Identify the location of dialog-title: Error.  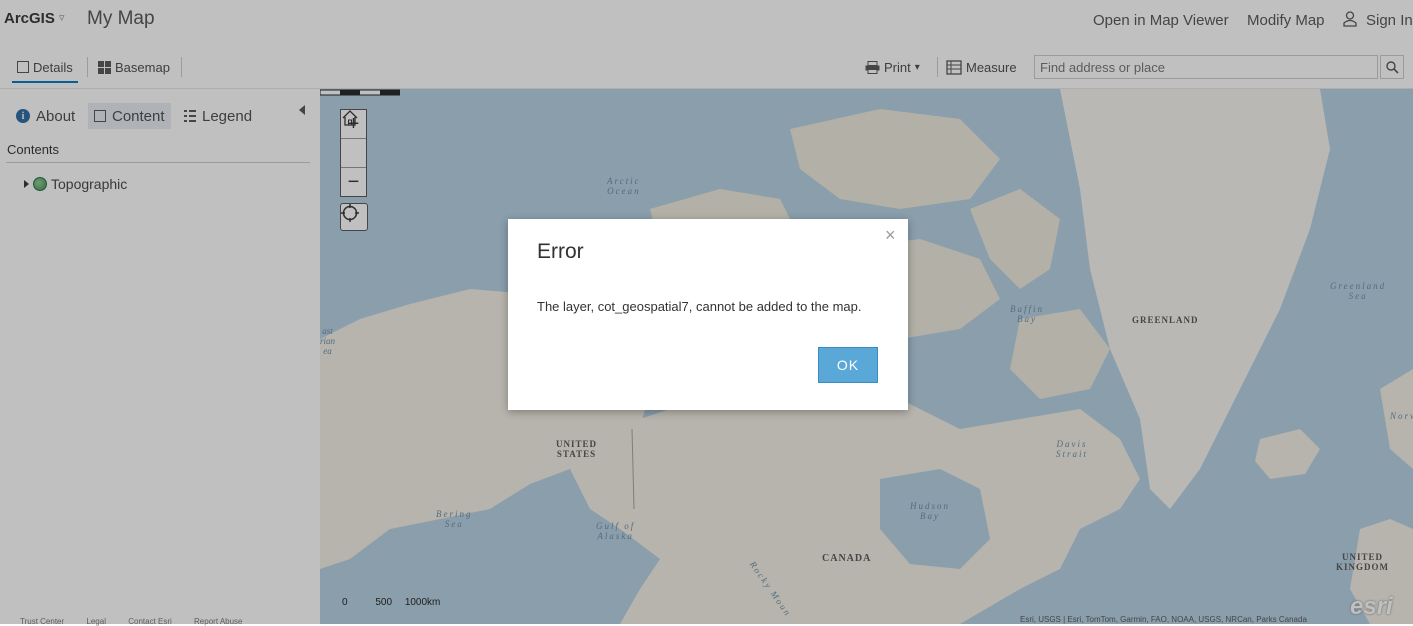
(560, 251).